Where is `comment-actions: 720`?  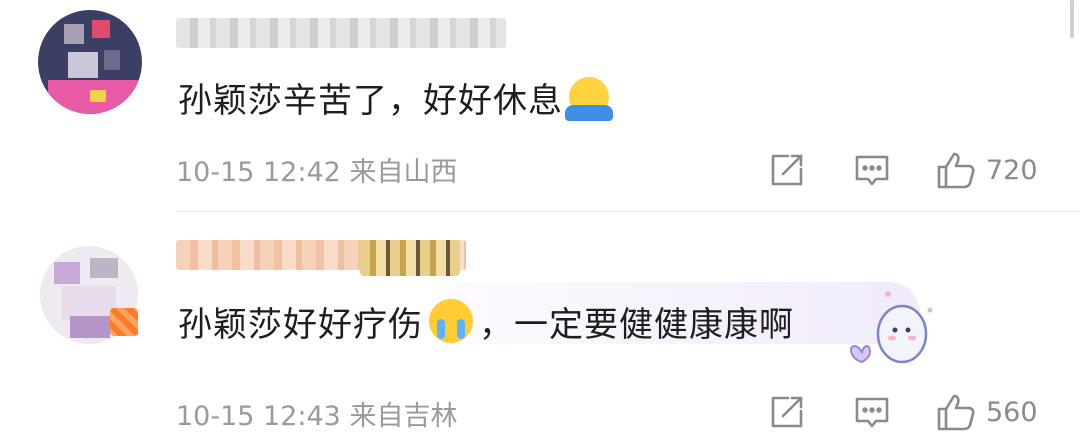
comment-actions: 720 is located at coordinates (540, 170).